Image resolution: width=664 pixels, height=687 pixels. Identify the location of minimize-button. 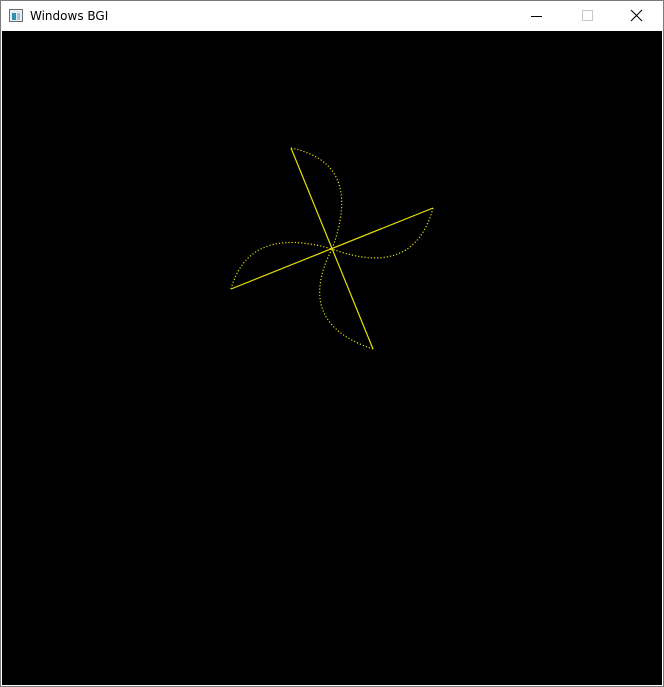
(536, 16).